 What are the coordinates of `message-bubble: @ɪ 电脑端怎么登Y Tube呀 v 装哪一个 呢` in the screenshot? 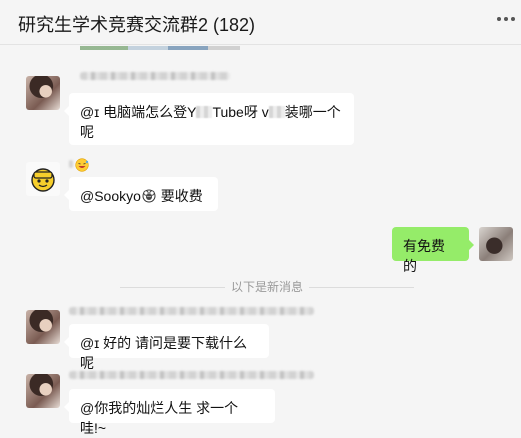 It's located at (209, 119).